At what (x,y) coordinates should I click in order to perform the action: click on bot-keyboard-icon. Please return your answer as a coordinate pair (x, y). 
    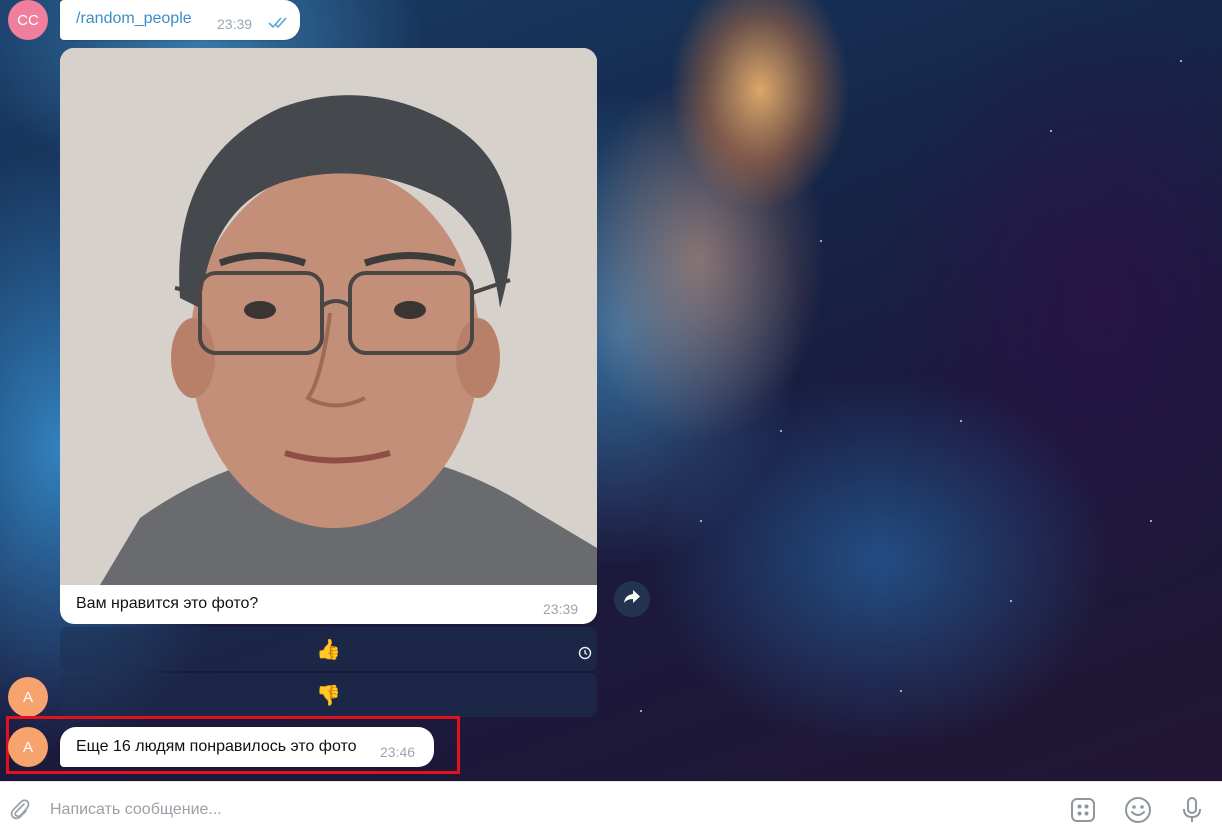
    Looking at the image, I should click on (1083, 810).